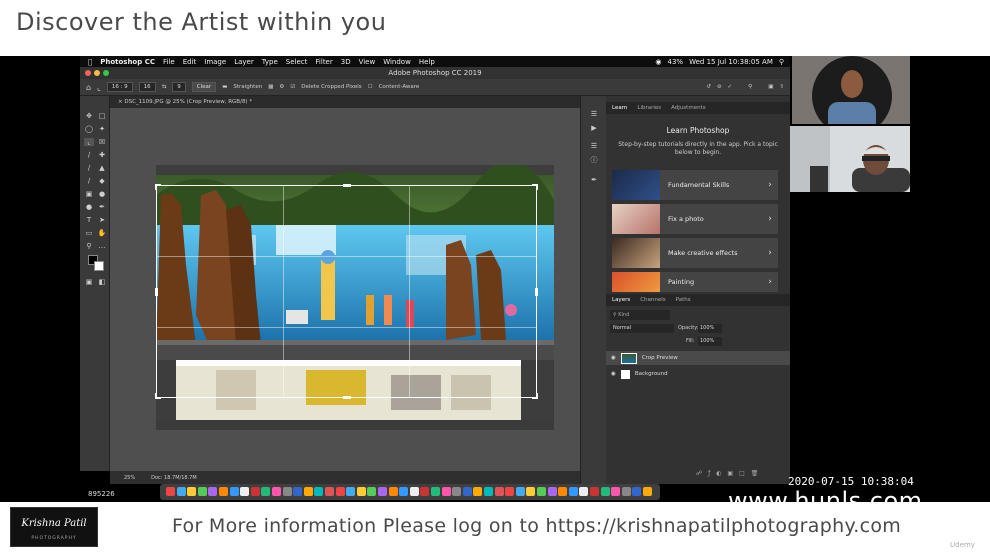 This screenshot has width=990, height=556. I want to click on menubar-clock: Wed 15 Jul 10:38:05 AM, so click(731, 62).